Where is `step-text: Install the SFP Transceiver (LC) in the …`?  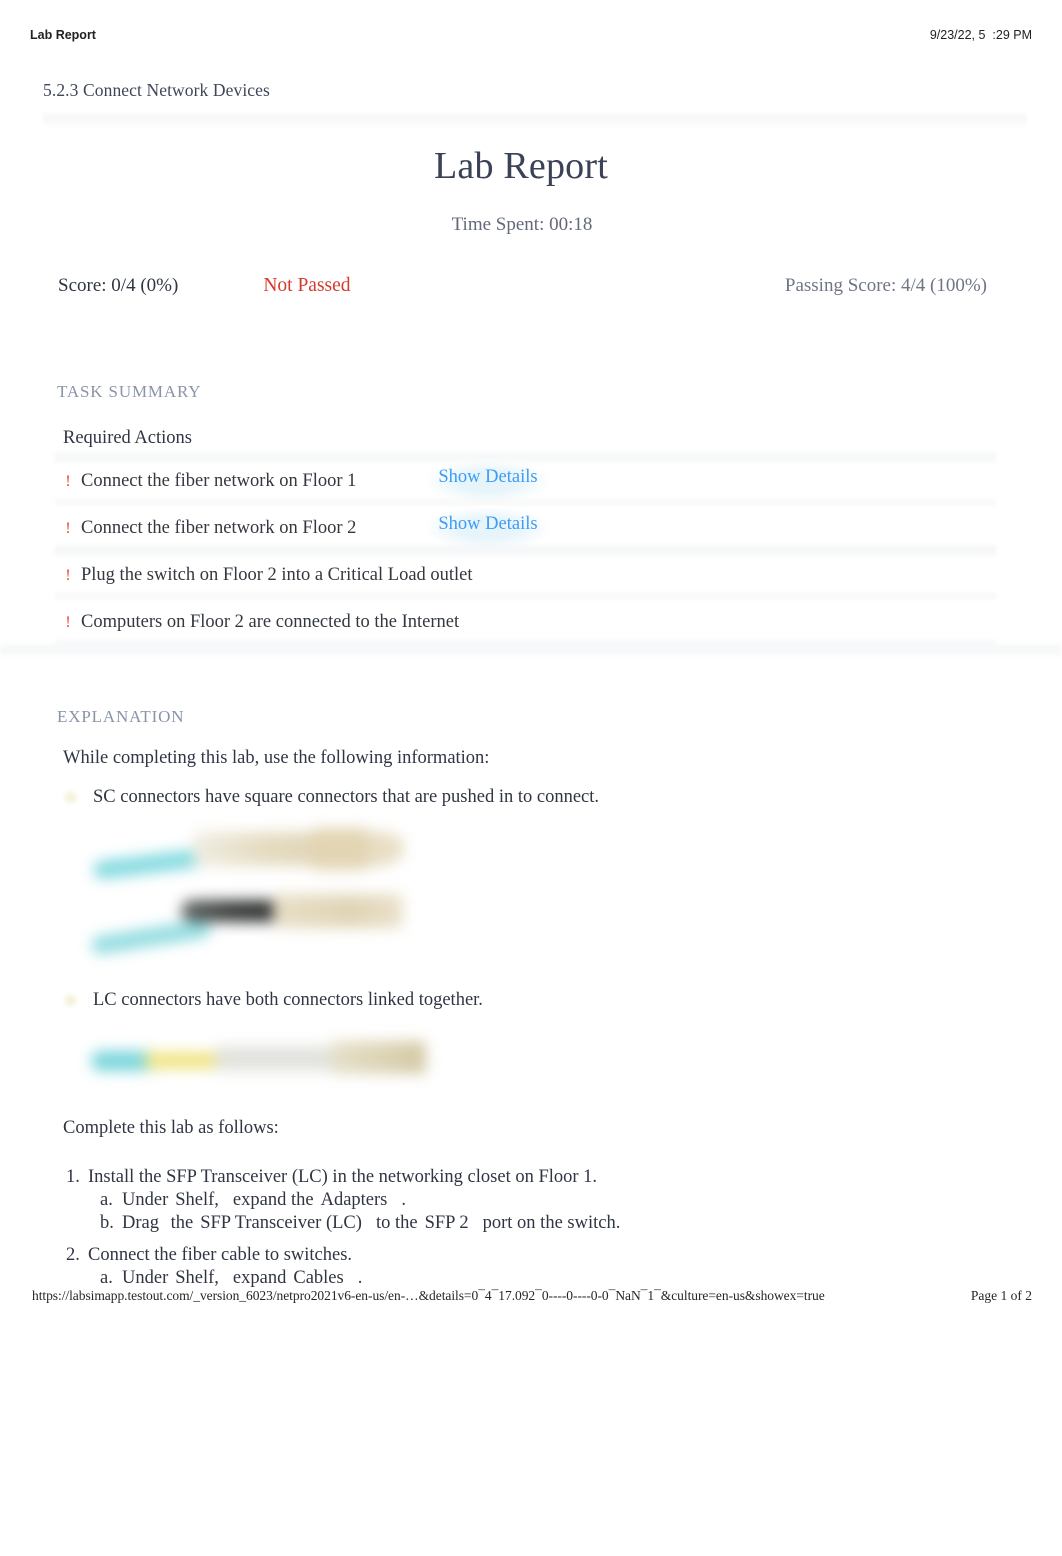 step-text: Install the SFP Transceiver (LC) in the … is located at coordinates (343, 1177).